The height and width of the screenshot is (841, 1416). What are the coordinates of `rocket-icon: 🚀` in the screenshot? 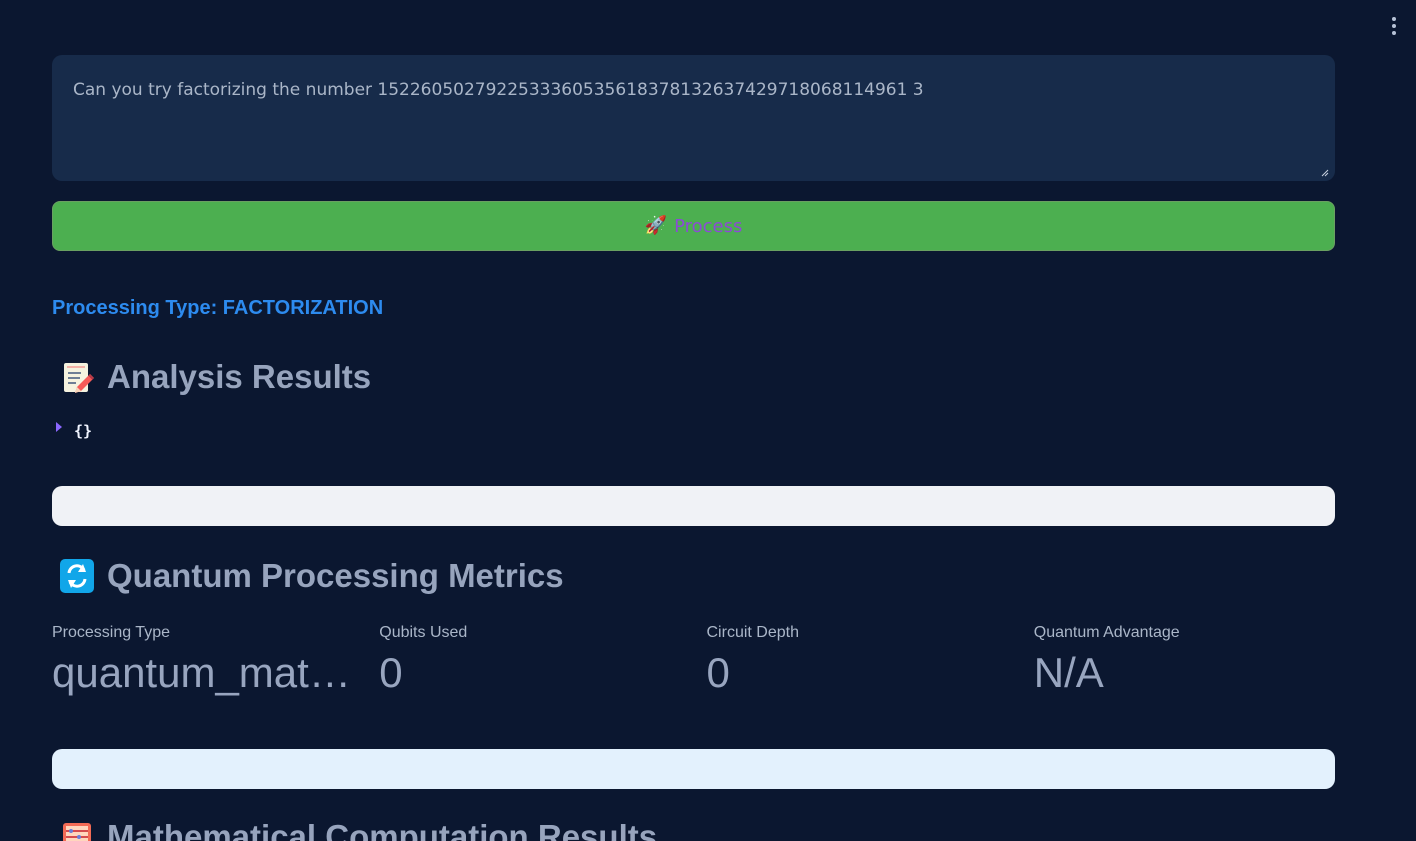 It's located at (656, 225).